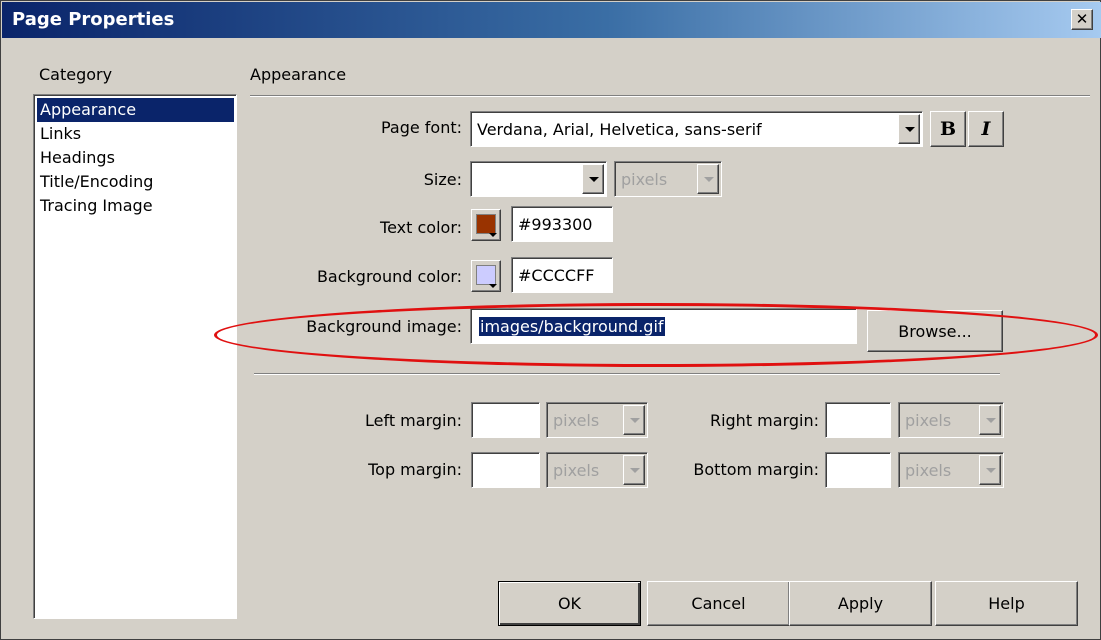  What do you see at coordinates (756, 469) in the screenshot?
I see `bottom-margin-label: Bottom margin:` at bounding box center [756, 469].